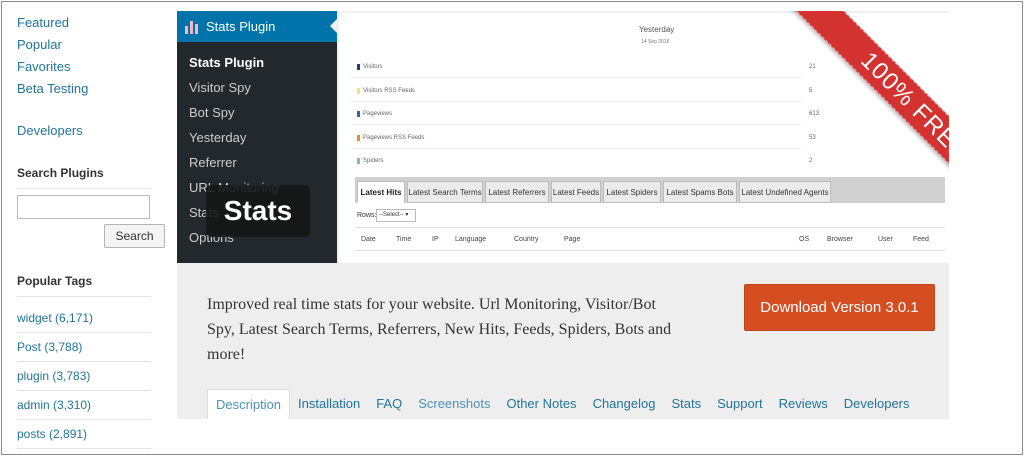  Describe the element at coordinates (381, 192) in the screenshot. I see `banner-tab-latest-hits: Latest Hits` at that location.